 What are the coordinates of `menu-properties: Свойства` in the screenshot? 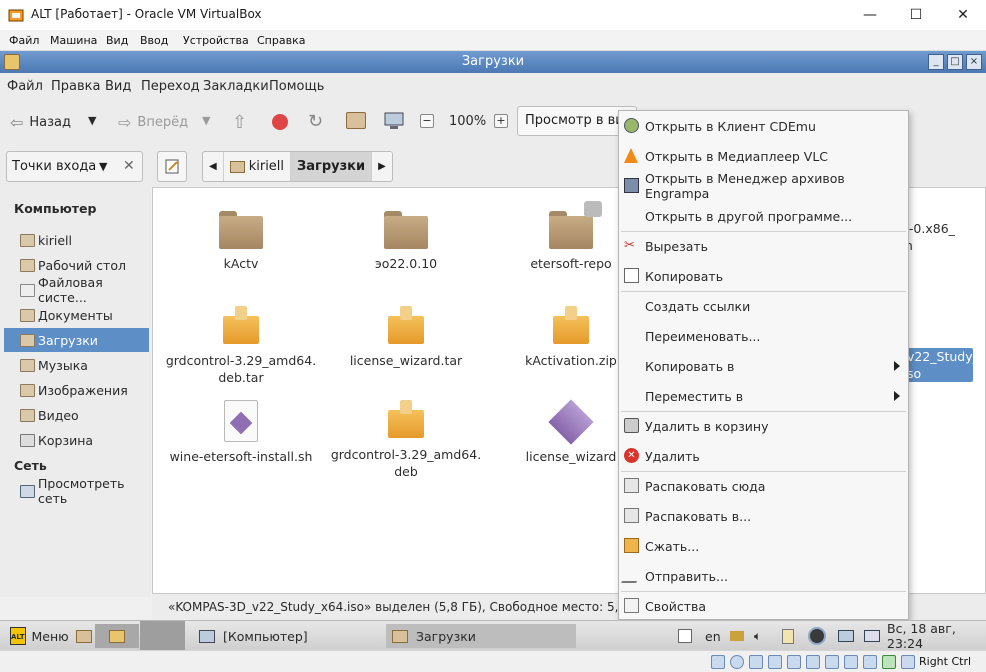 It's located at (763, 606).